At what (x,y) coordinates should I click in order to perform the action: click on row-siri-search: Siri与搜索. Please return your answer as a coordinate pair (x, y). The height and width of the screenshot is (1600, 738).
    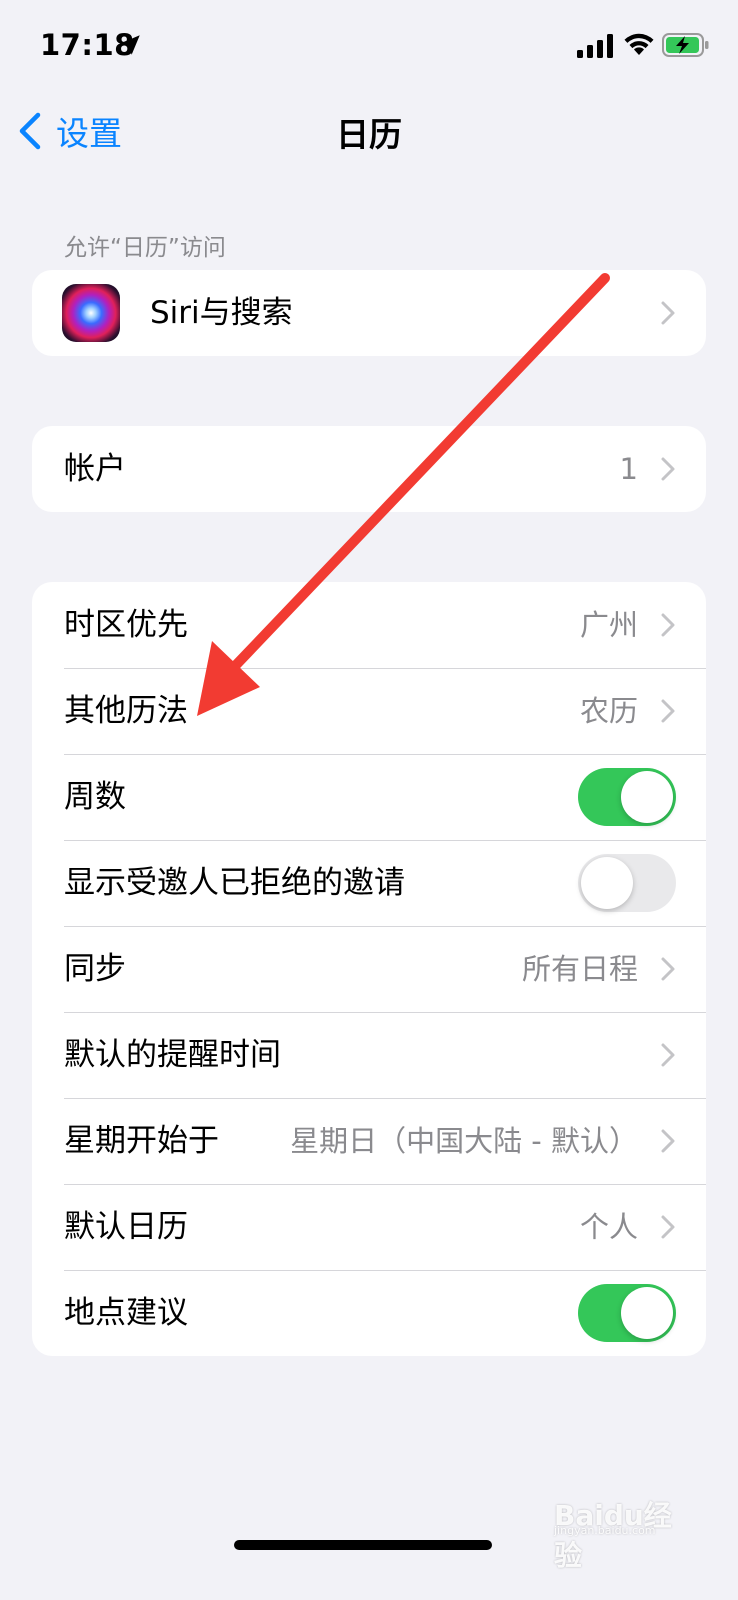
    Looking at the image, I should click on (369, 313).